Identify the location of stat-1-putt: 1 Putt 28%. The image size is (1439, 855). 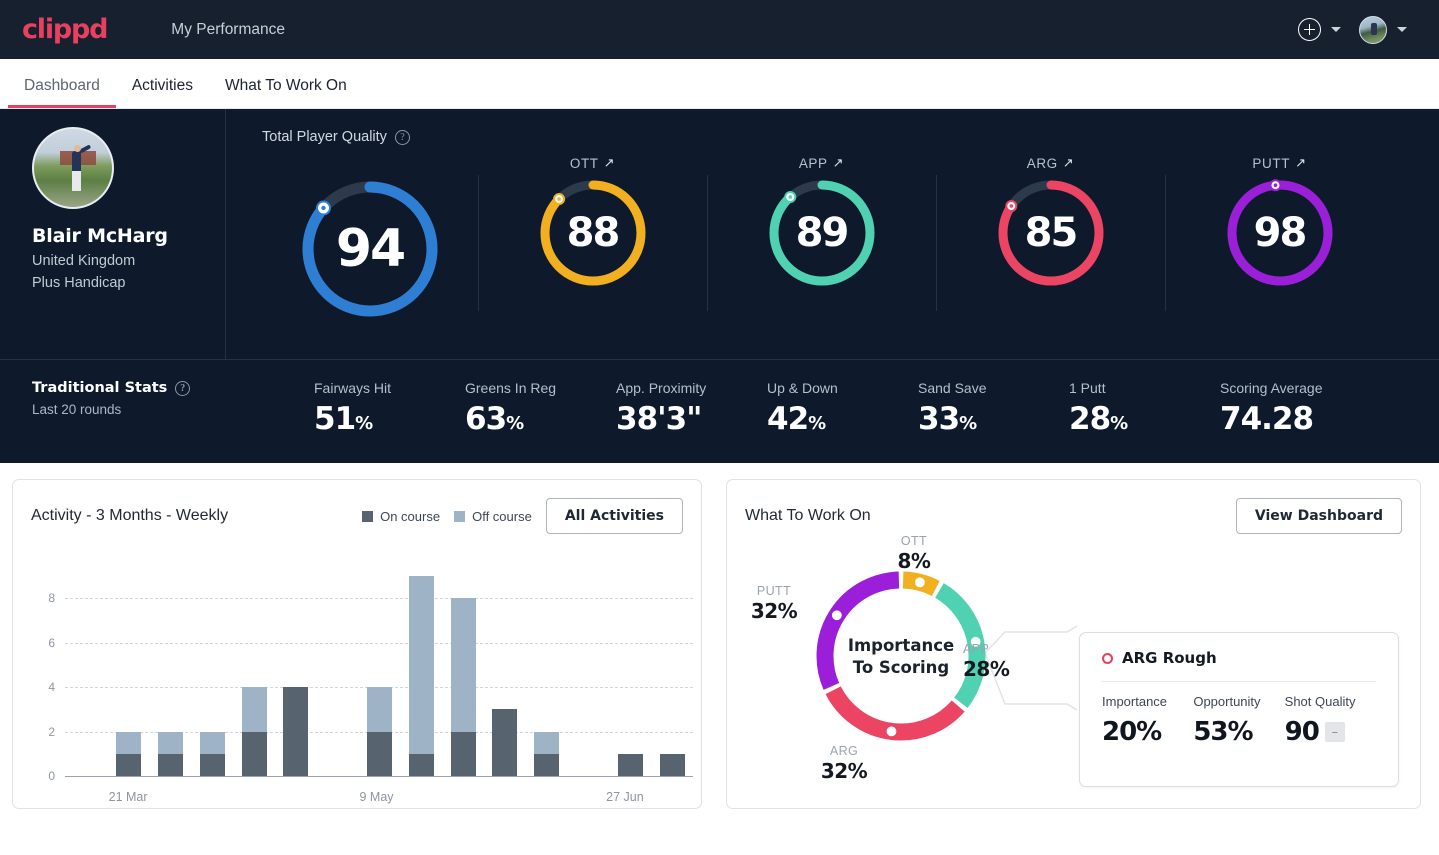
(1144, 408).